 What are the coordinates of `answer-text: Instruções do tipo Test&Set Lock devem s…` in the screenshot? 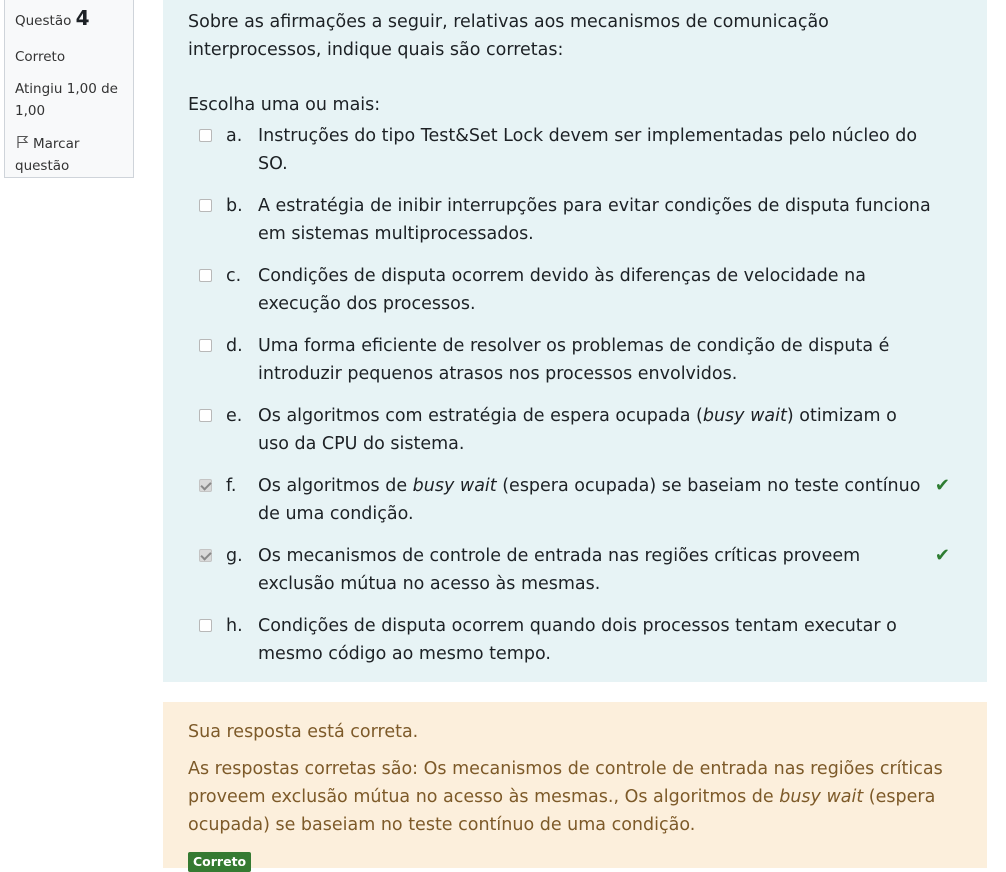 It's located at (588, 150).